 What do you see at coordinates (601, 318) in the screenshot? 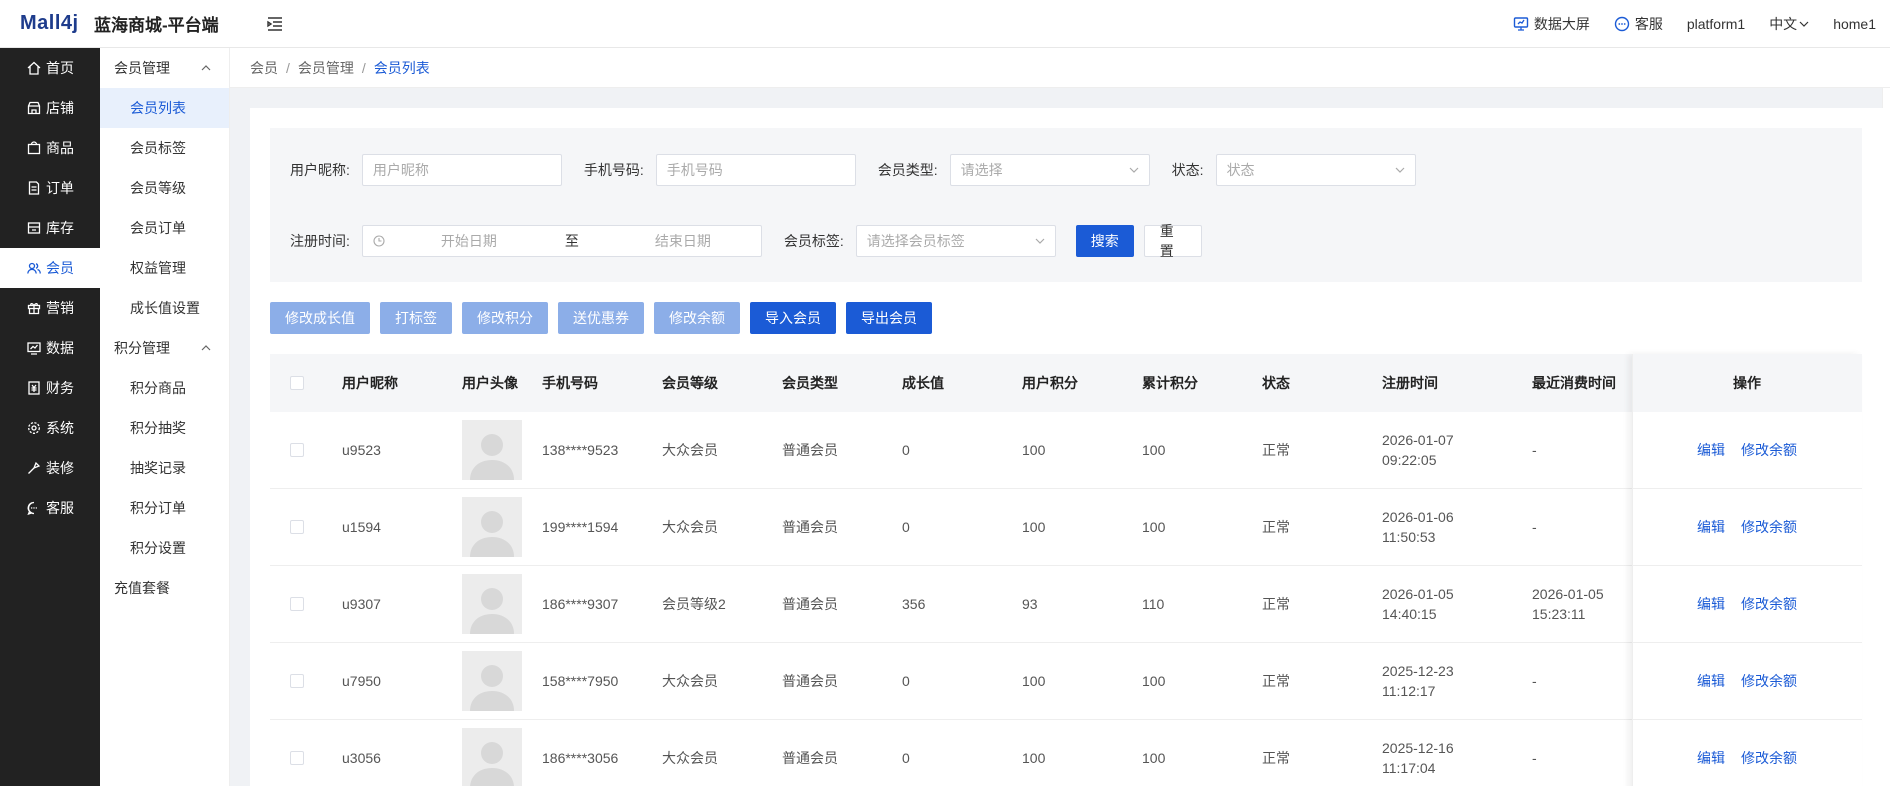
I see `send-coupon-button: 送优惠券` at bounding box center [601, 318].